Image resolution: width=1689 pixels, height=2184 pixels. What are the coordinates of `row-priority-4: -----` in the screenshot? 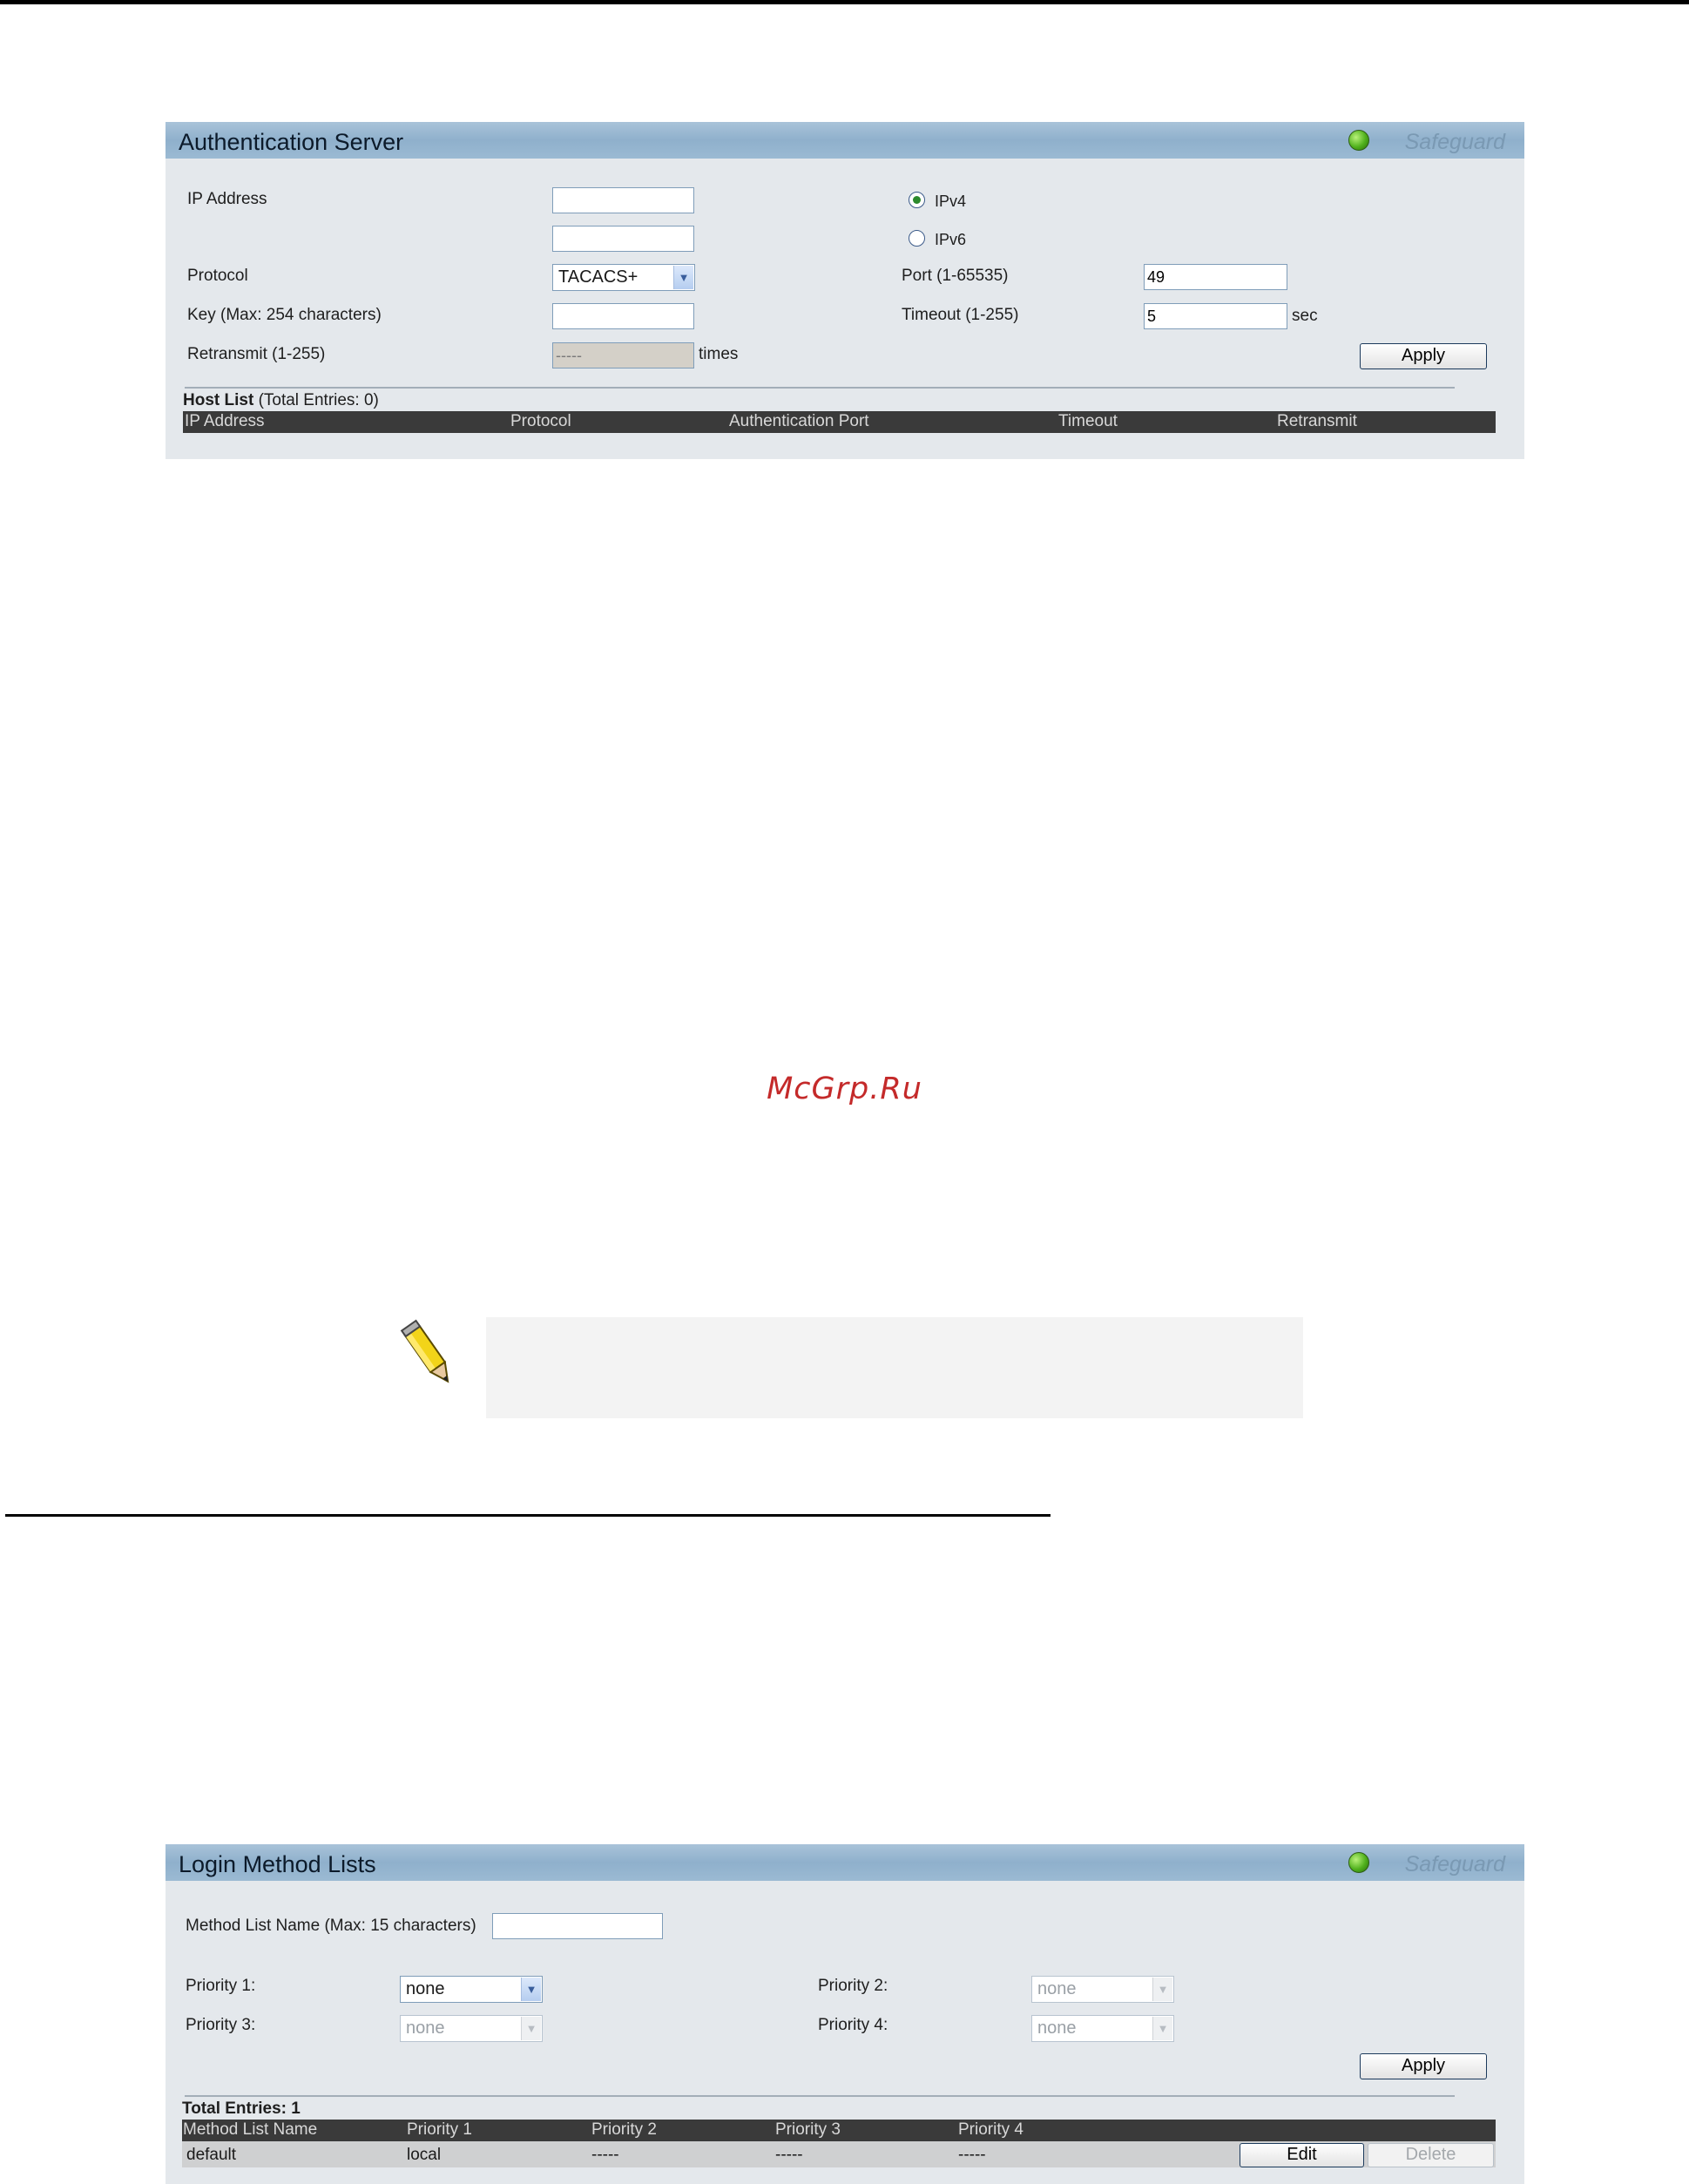 It's located at (972, 2155).